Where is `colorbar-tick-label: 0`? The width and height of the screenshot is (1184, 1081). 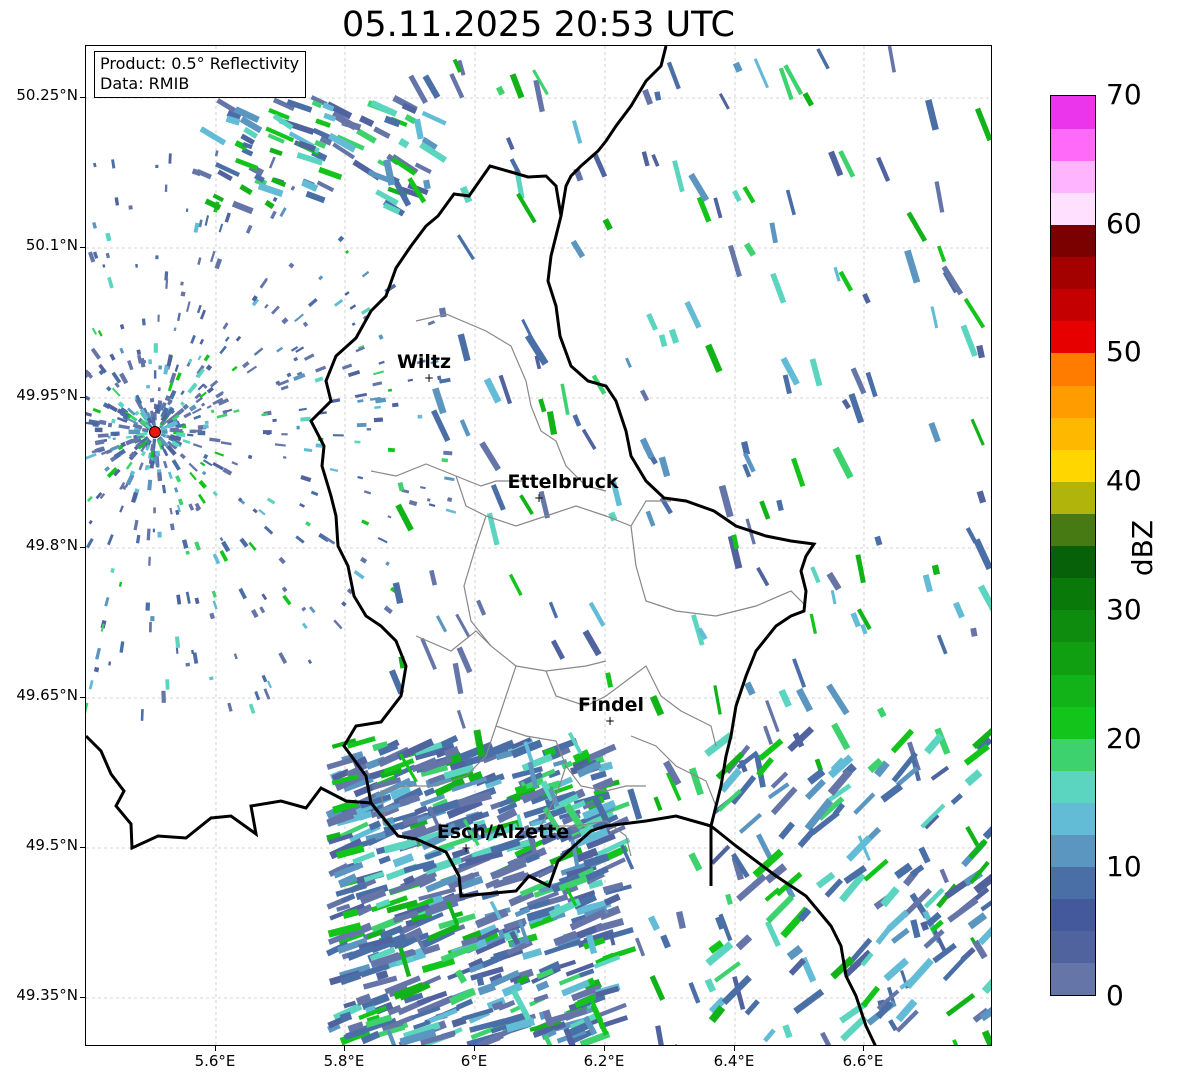
colorbar-tick-label: 0 is located at coordinates (1115, 995).